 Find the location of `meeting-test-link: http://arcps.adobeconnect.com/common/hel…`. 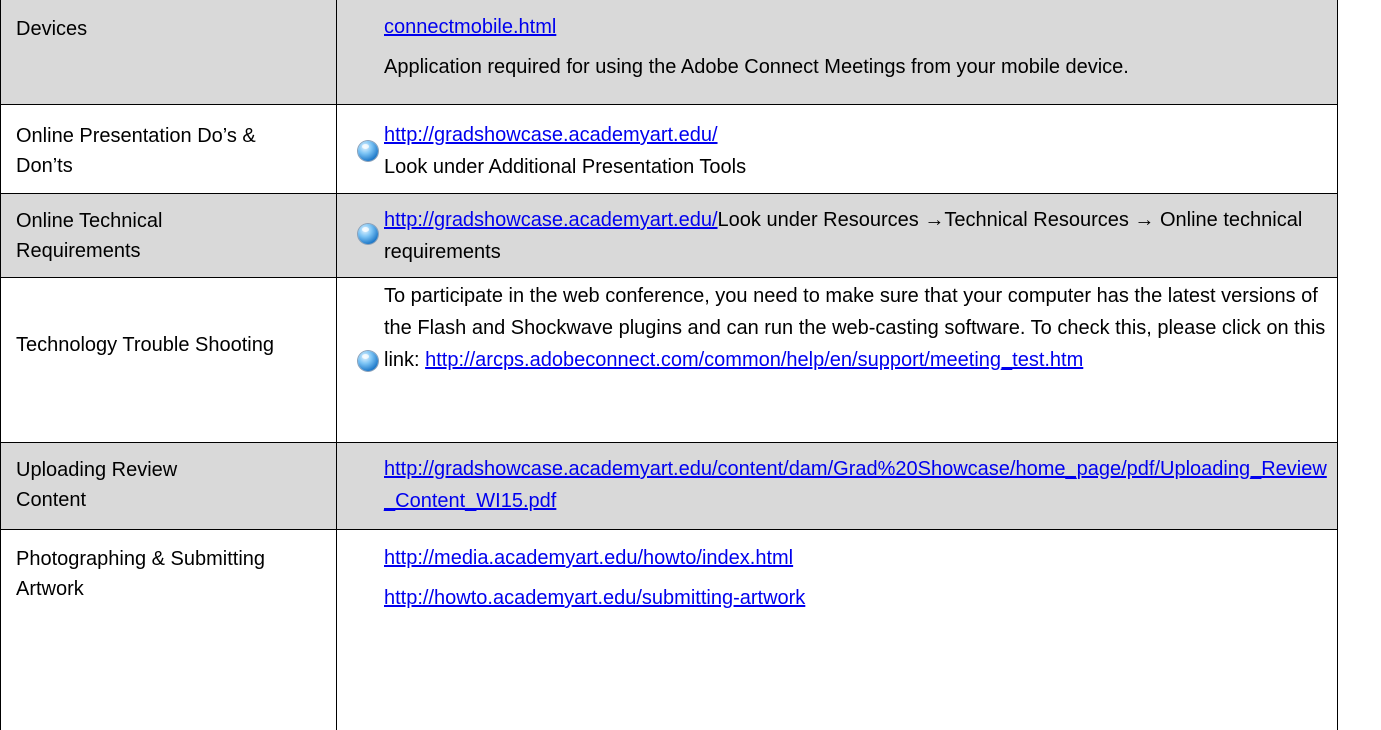

meeting-test-link: http://arcps.adobeconnect.com/common/hel… is located at coordinates (754, 360).